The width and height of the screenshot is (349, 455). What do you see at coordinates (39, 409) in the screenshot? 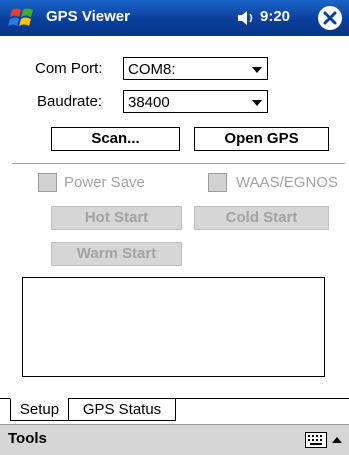
I see `tab-setup: Setup` at bounding box center [39, 409].